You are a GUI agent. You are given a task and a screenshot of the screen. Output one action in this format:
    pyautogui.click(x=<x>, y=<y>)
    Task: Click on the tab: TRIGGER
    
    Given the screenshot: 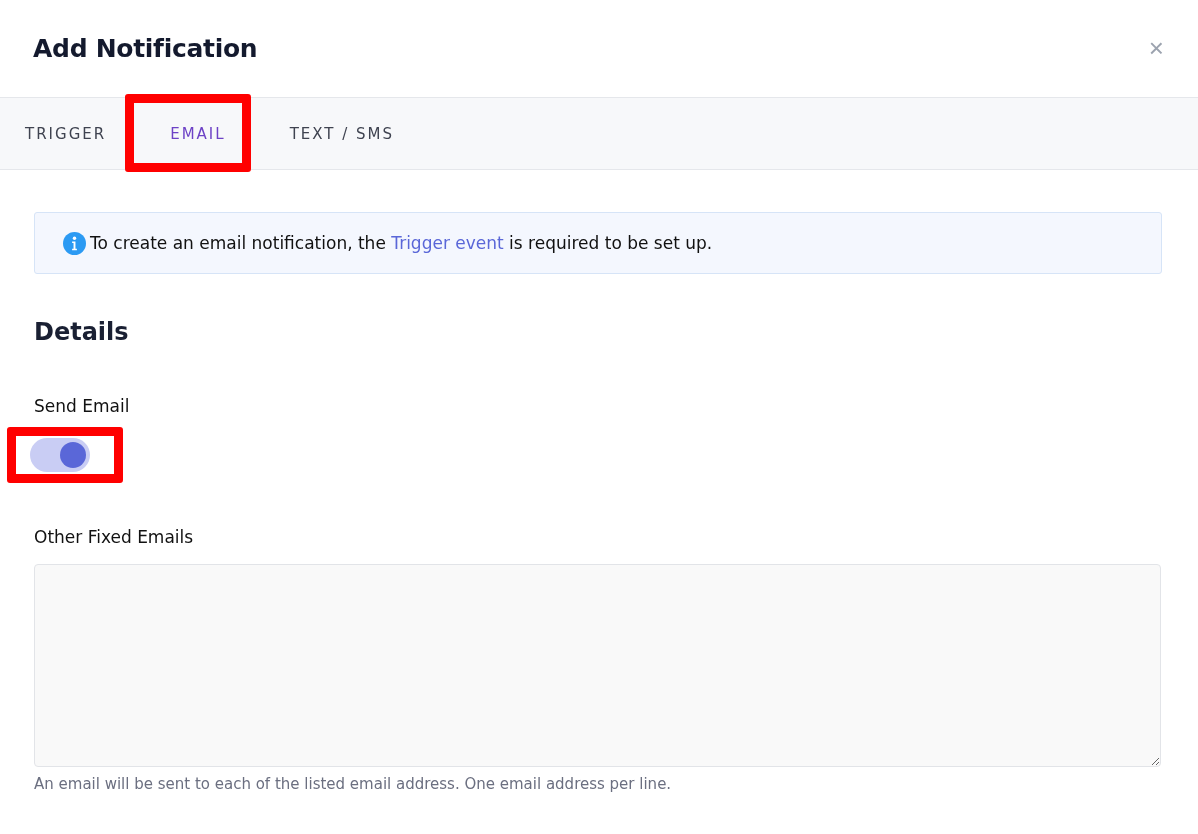 What is the action you would take?
    pyautogui.click(x=66, y=133)
    